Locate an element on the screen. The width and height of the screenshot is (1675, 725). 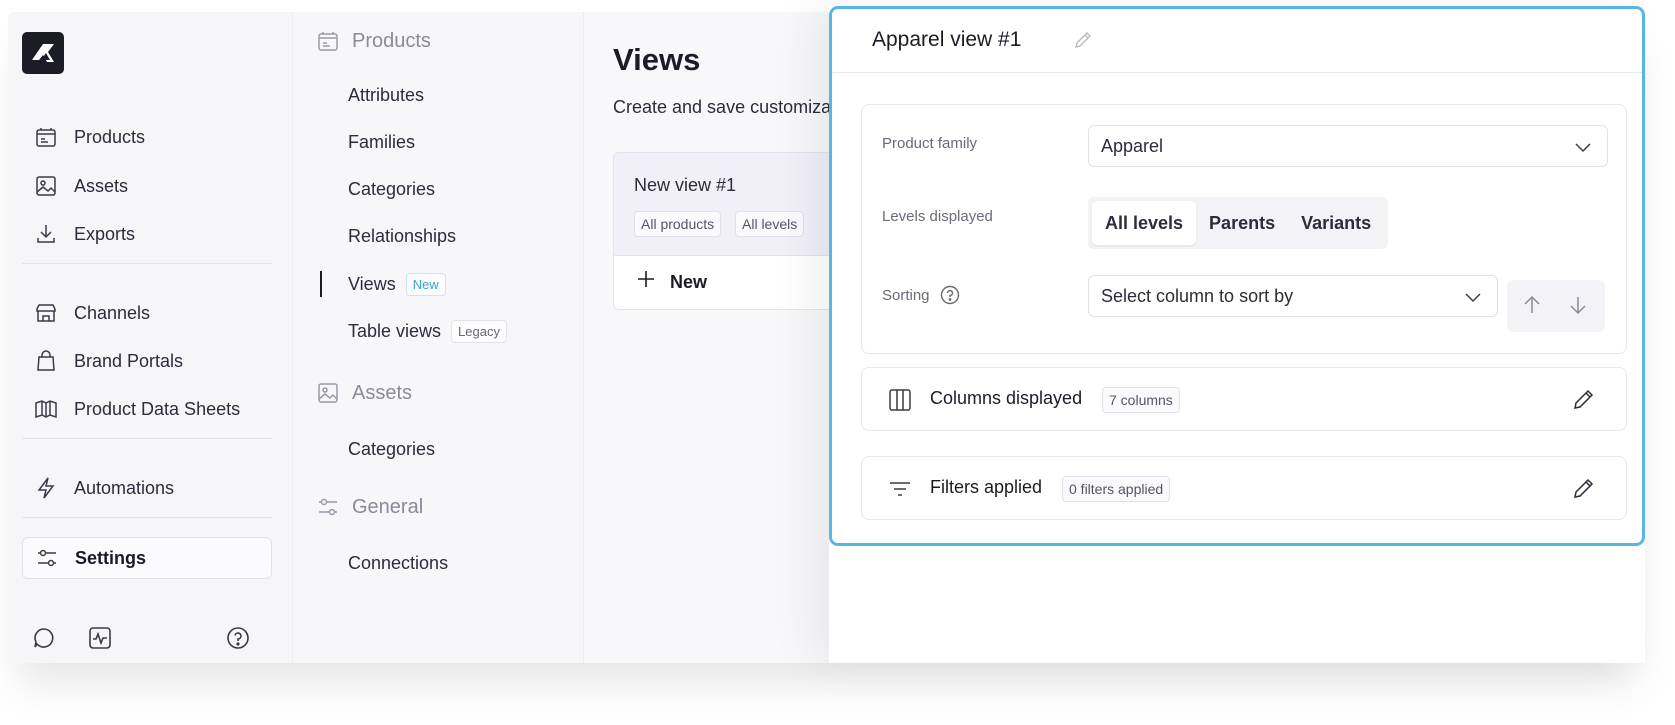
sidebar-footer is located at coordinates (150, 638).